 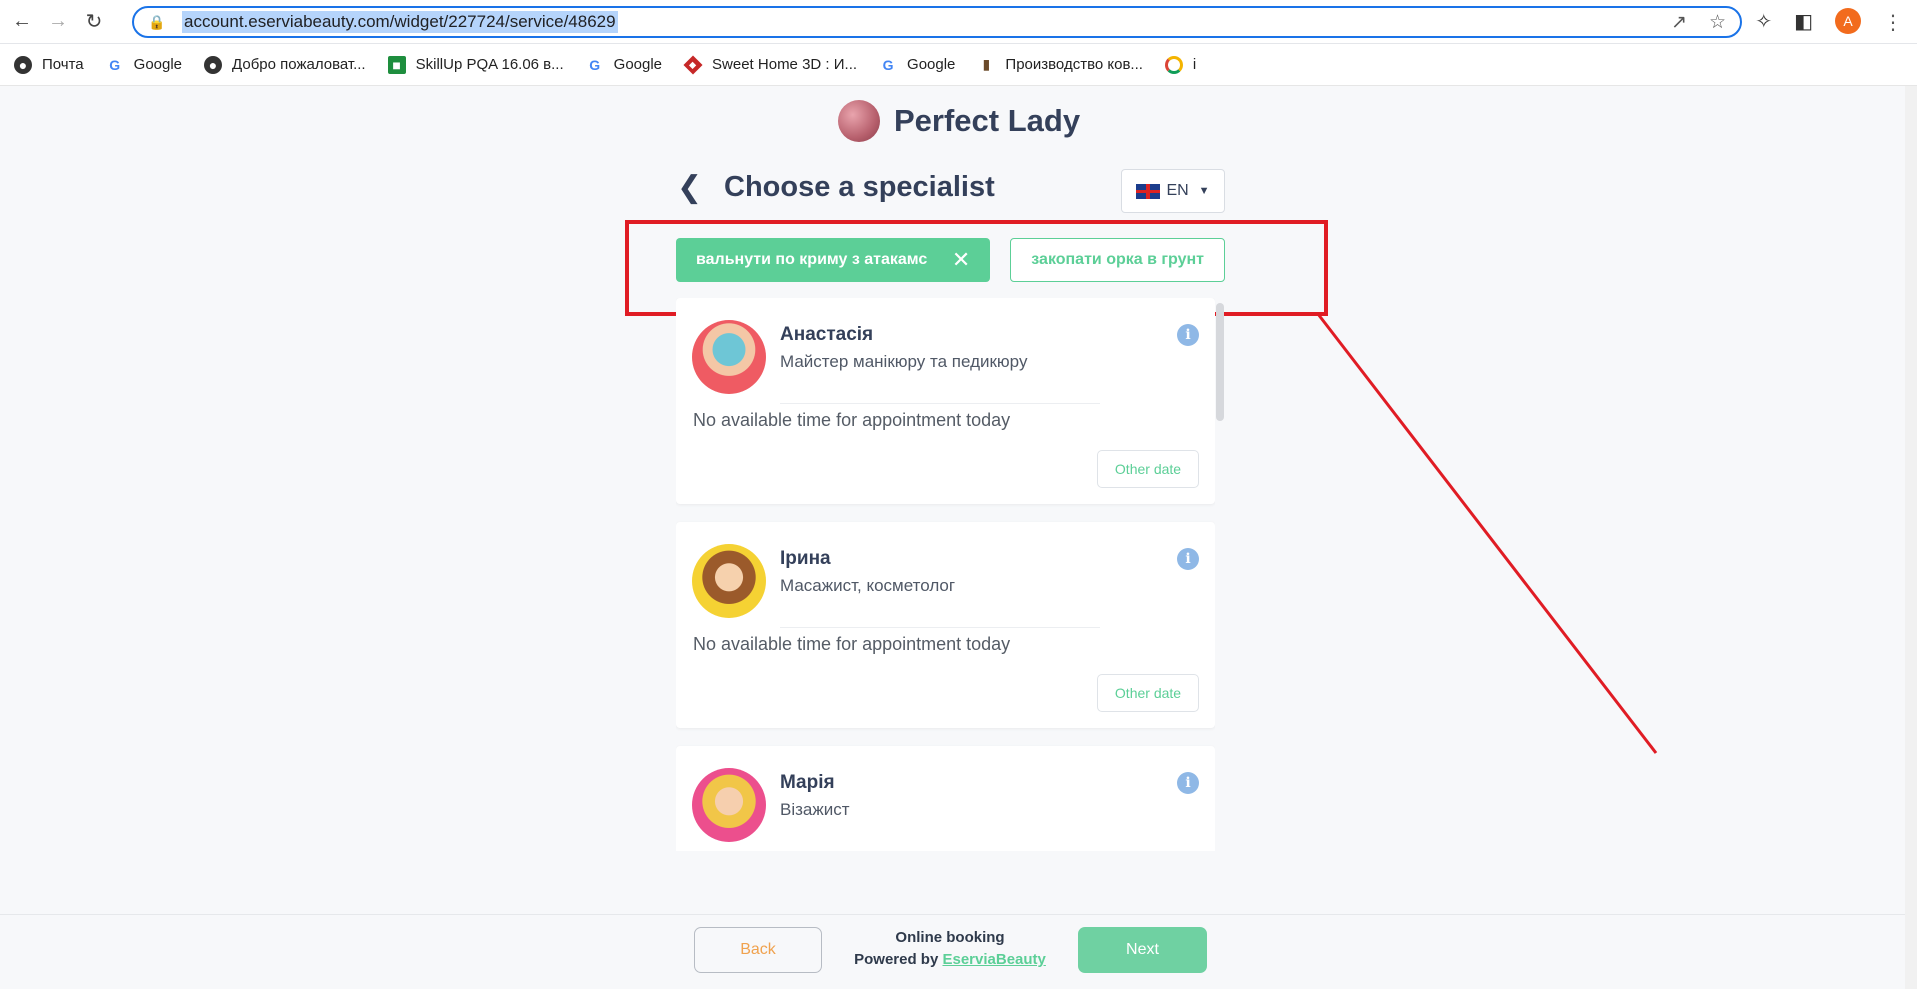 What do you see at coordinates (1763, 21) in the screenshot?
I see `extensions-icon: ✧` at bounding box center [1763, 21].